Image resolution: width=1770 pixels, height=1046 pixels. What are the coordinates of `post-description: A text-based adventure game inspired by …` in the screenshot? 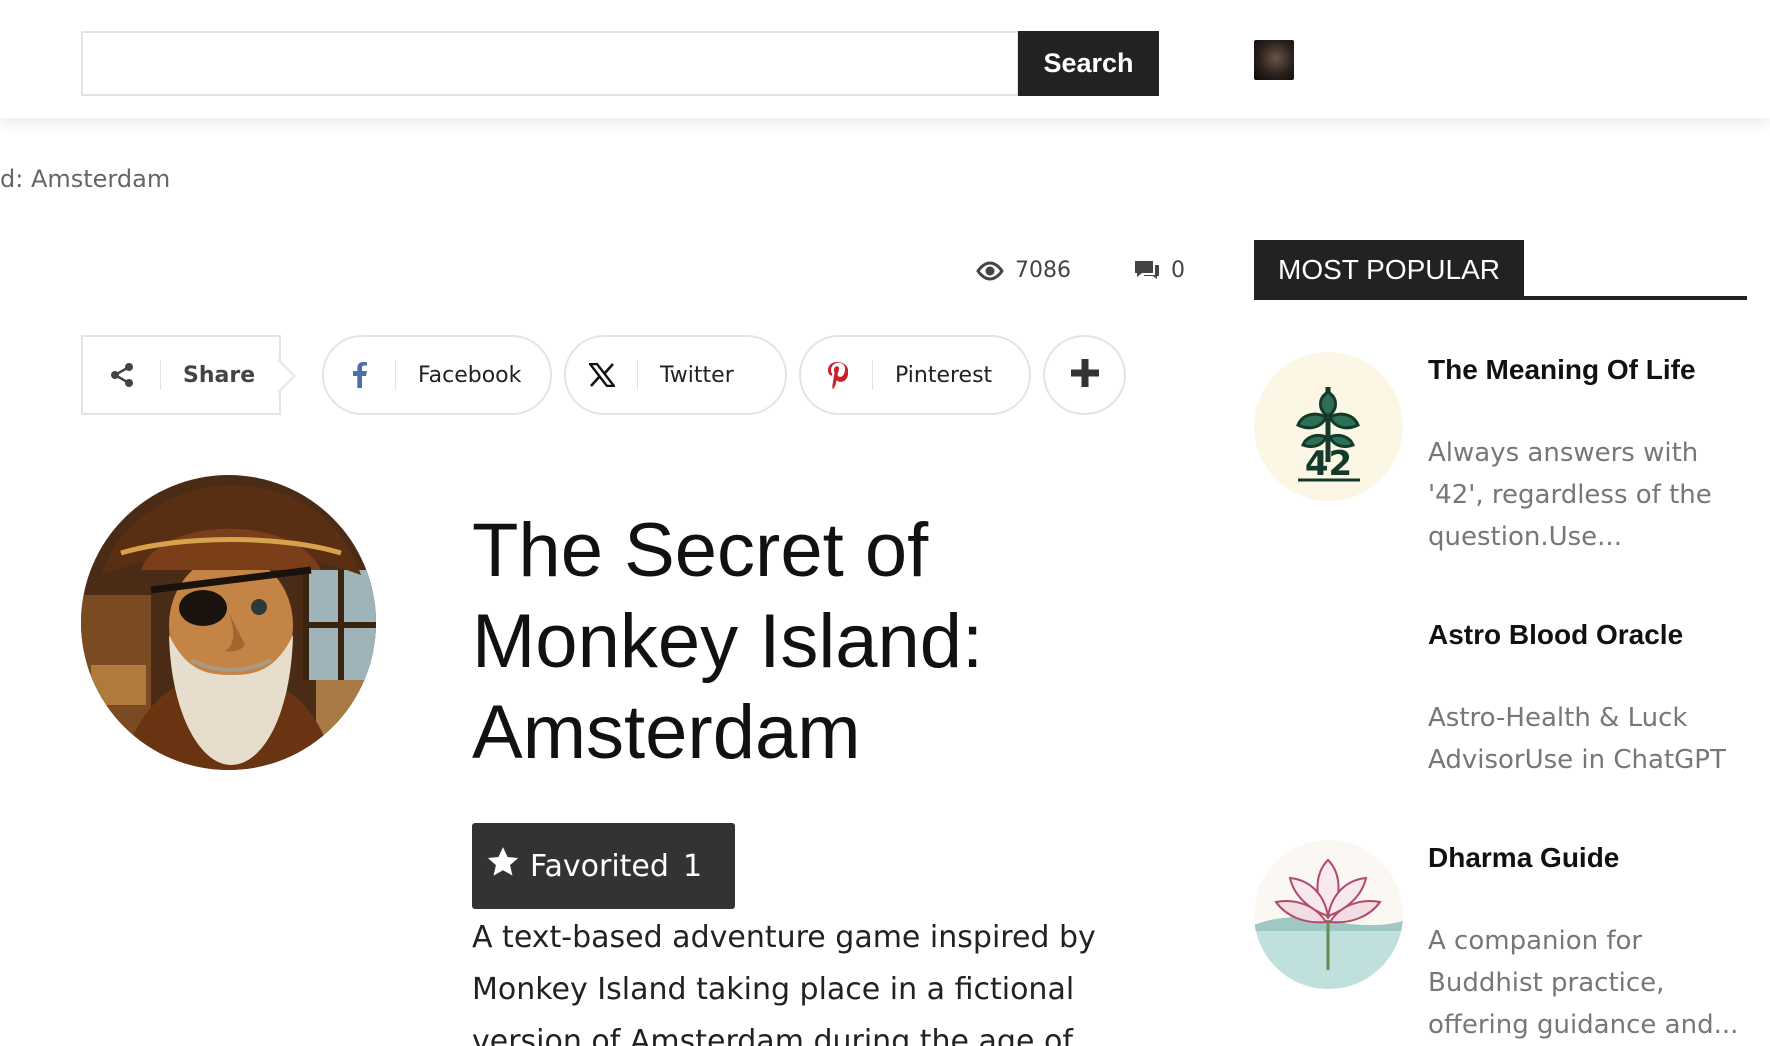 It's located at (784, 983).